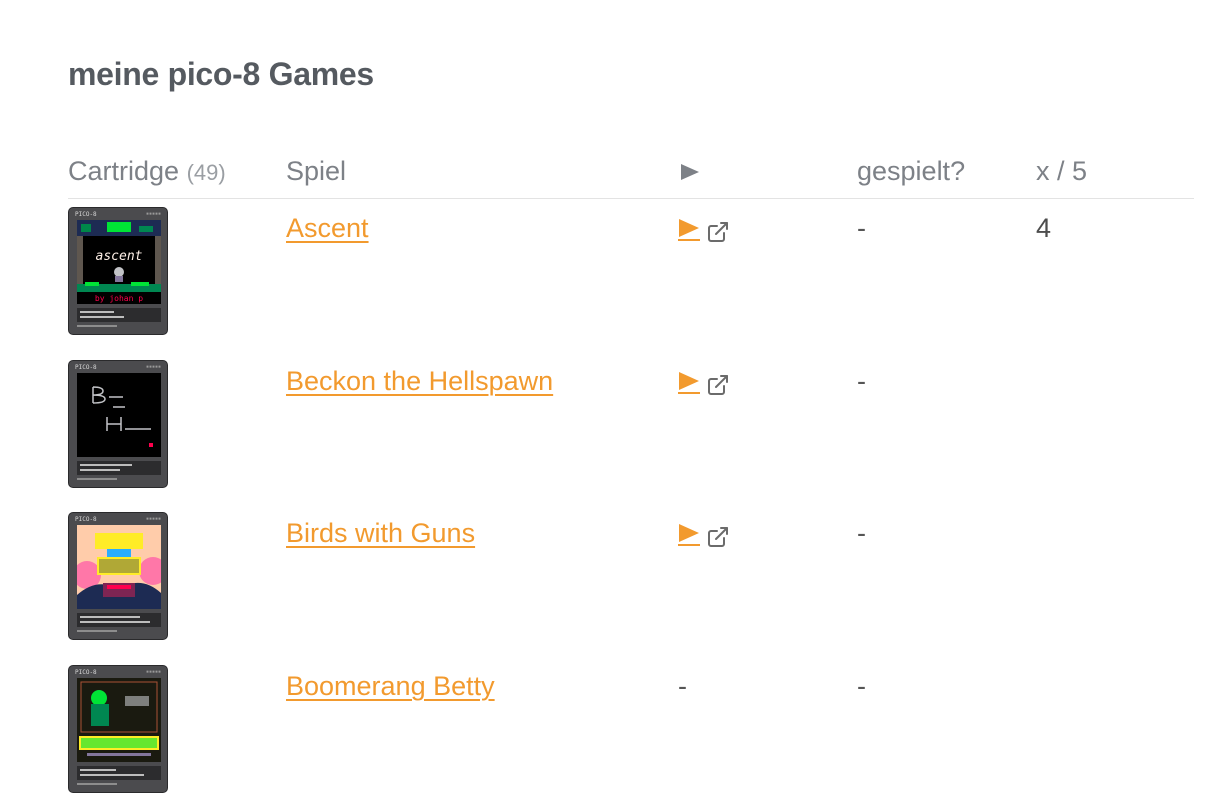 The image size is (1230, 812). What do you see at coordinates (119, 298) in the screenshot?
I see `svg-text: by johan p` at bounding box center [119, 298].